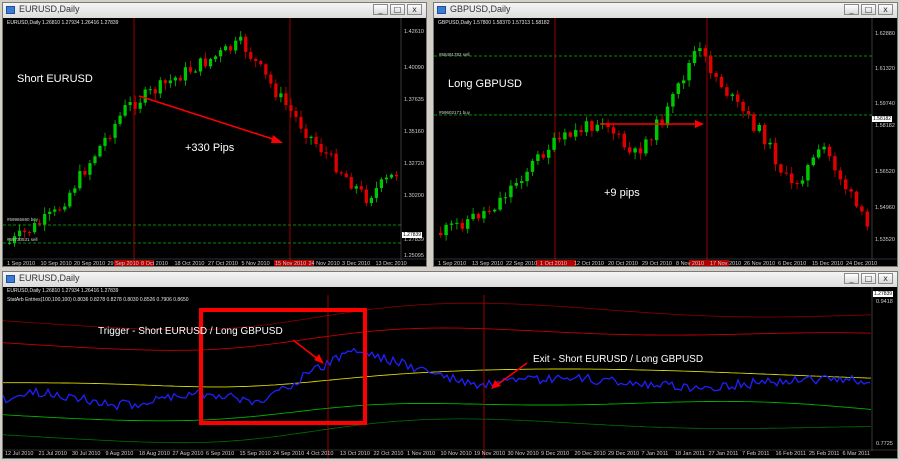 This screenshot has height=461, width=900. I want to click on eurusd-order-sell: #59730531 sell, so click(22, 239).